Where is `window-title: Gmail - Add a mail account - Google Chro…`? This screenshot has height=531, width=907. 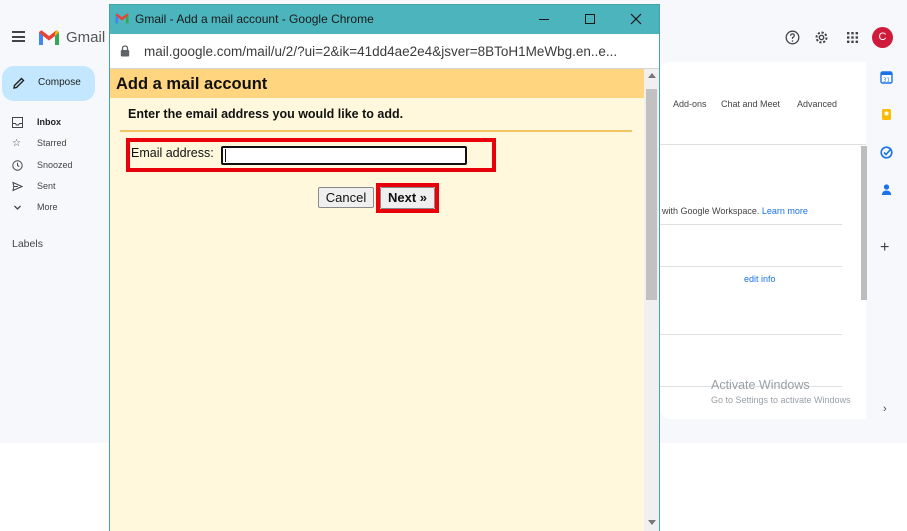 window-title: Gmail - Add a mail account - Google Chro… is located at coordinates (254, 19).